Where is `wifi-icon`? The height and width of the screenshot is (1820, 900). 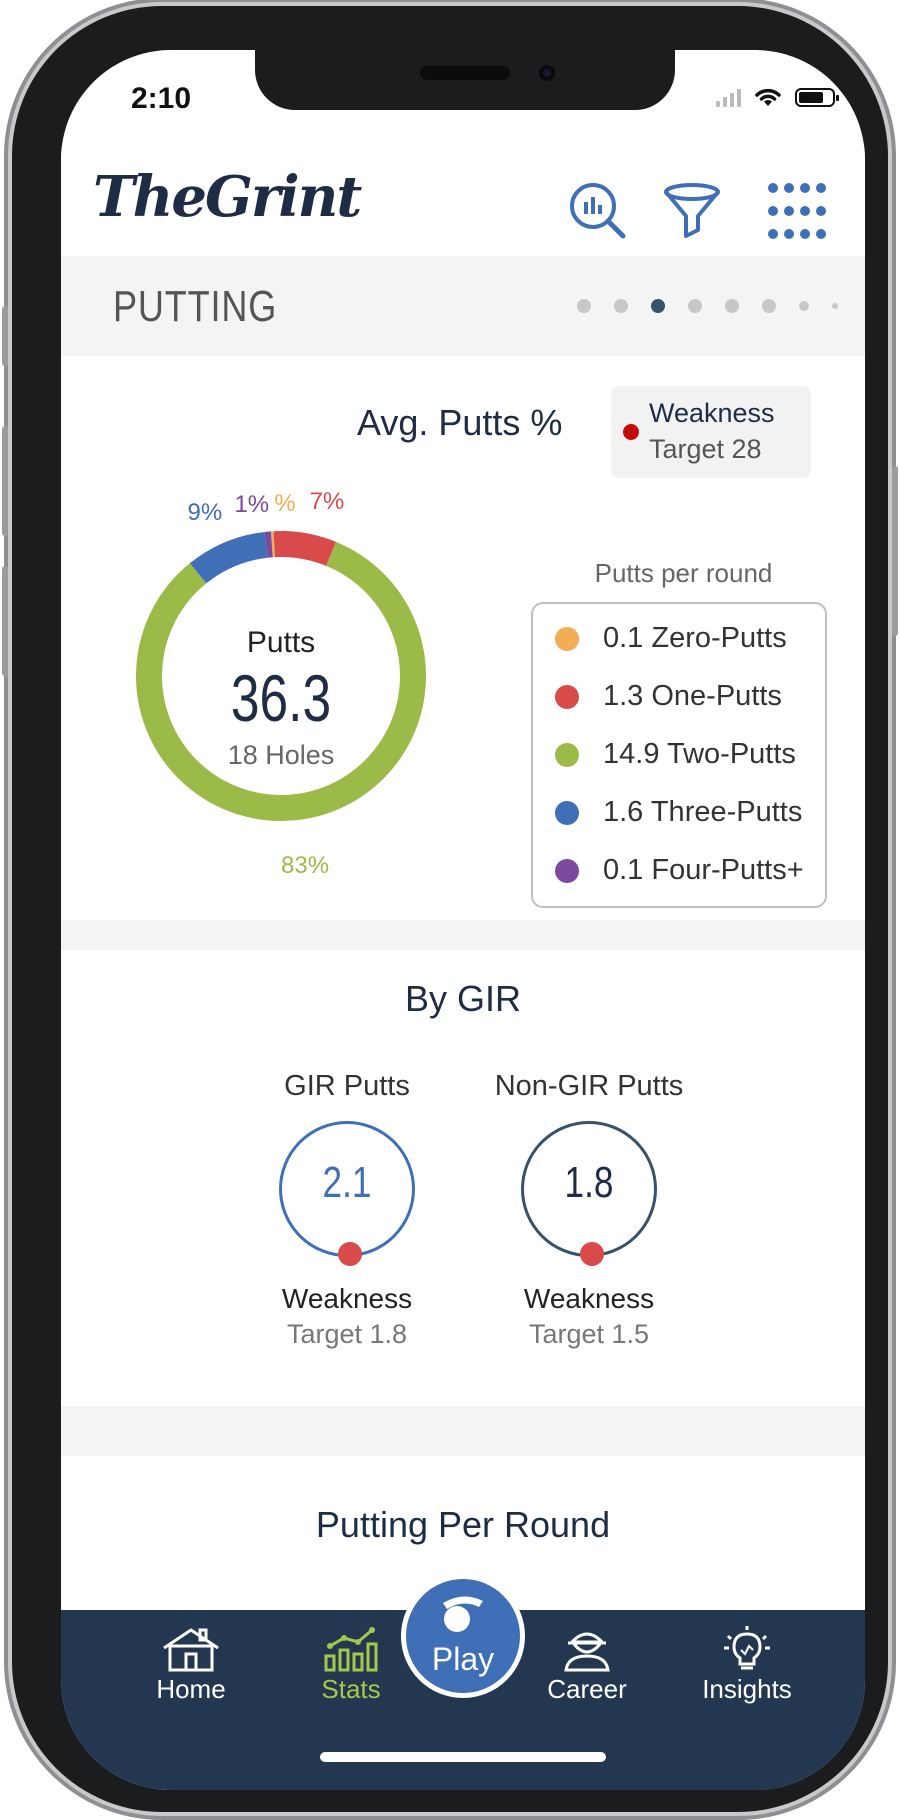 wifi-icon is located at coordinates (768, 97).